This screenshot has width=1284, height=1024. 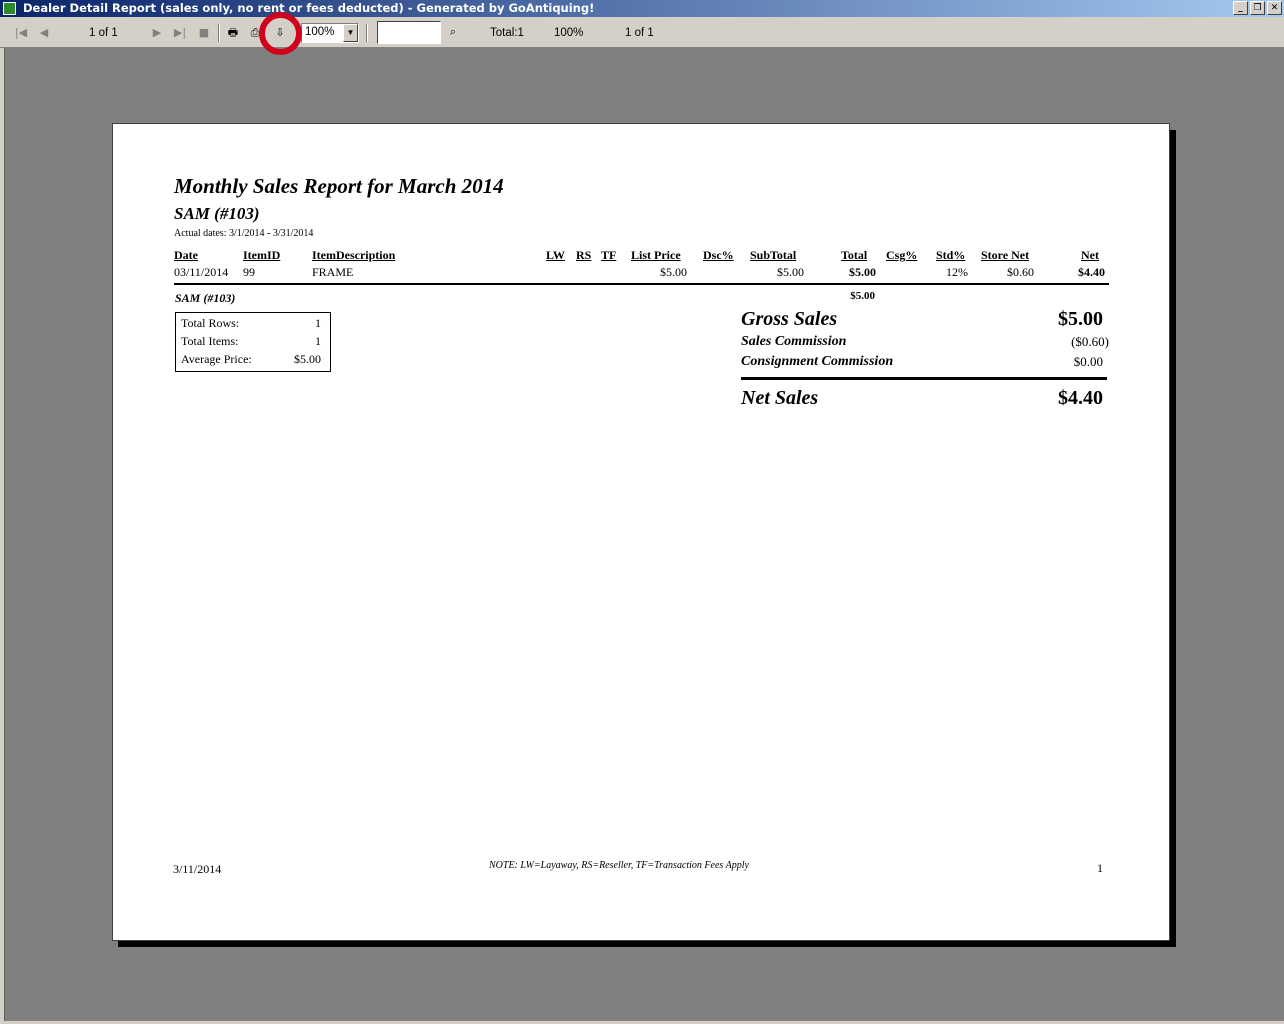 I want to click on export-icon: ⇩, so click(x=280, y=33).